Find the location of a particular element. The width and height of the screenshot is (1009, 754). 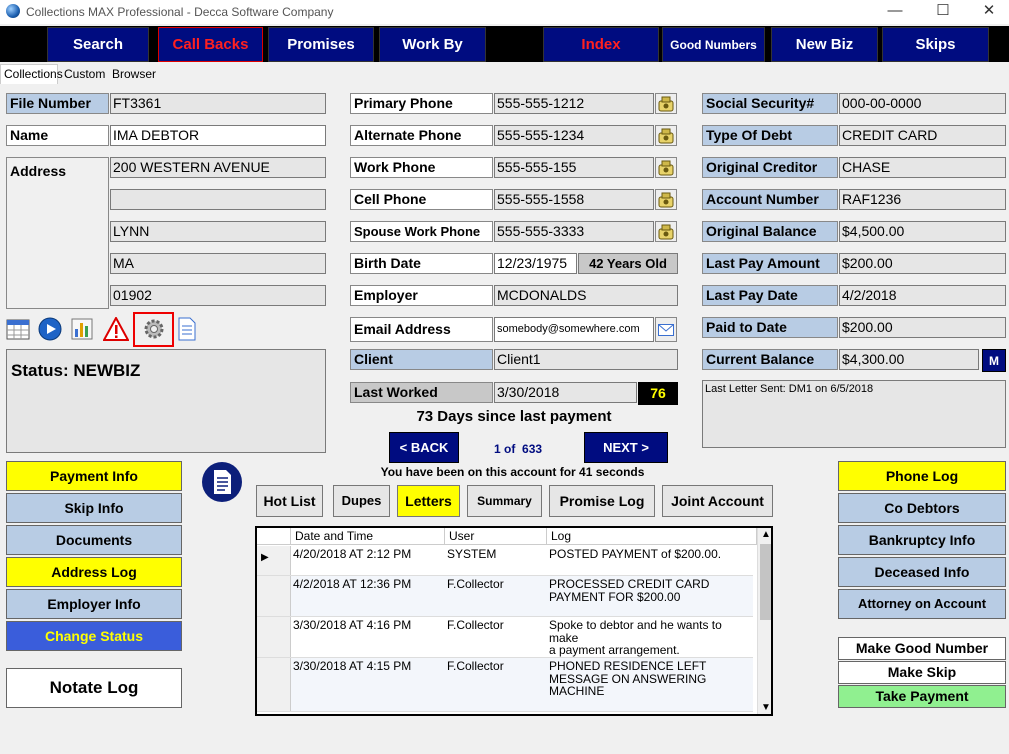

current-balance-label: Current Balance is located at coordinates (770, 359).